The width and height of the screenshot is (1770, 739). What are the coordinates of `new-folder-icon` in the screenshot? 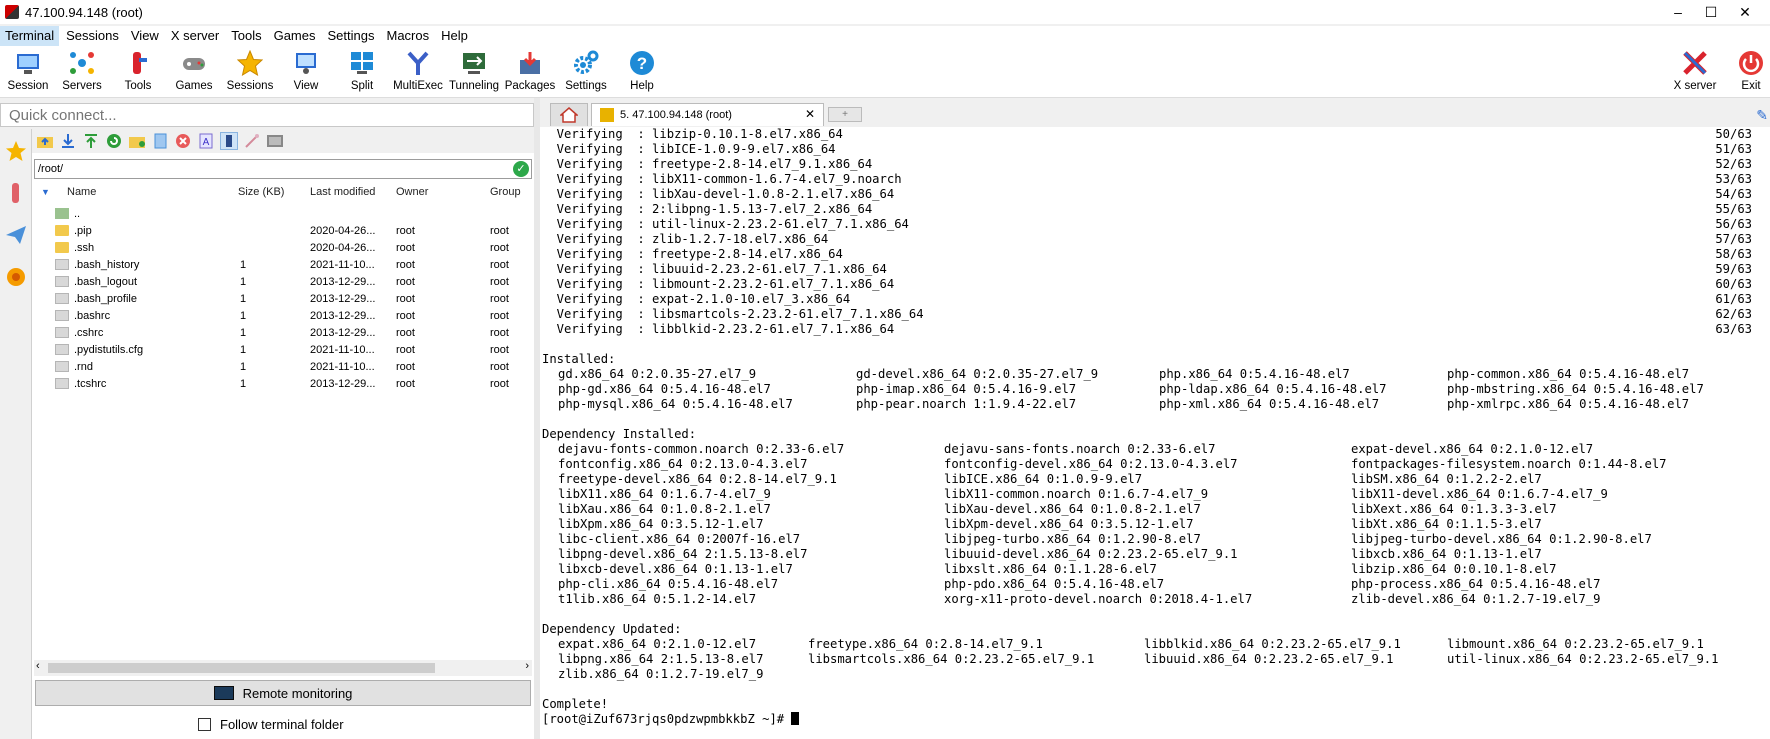 It's located at (137, 141).